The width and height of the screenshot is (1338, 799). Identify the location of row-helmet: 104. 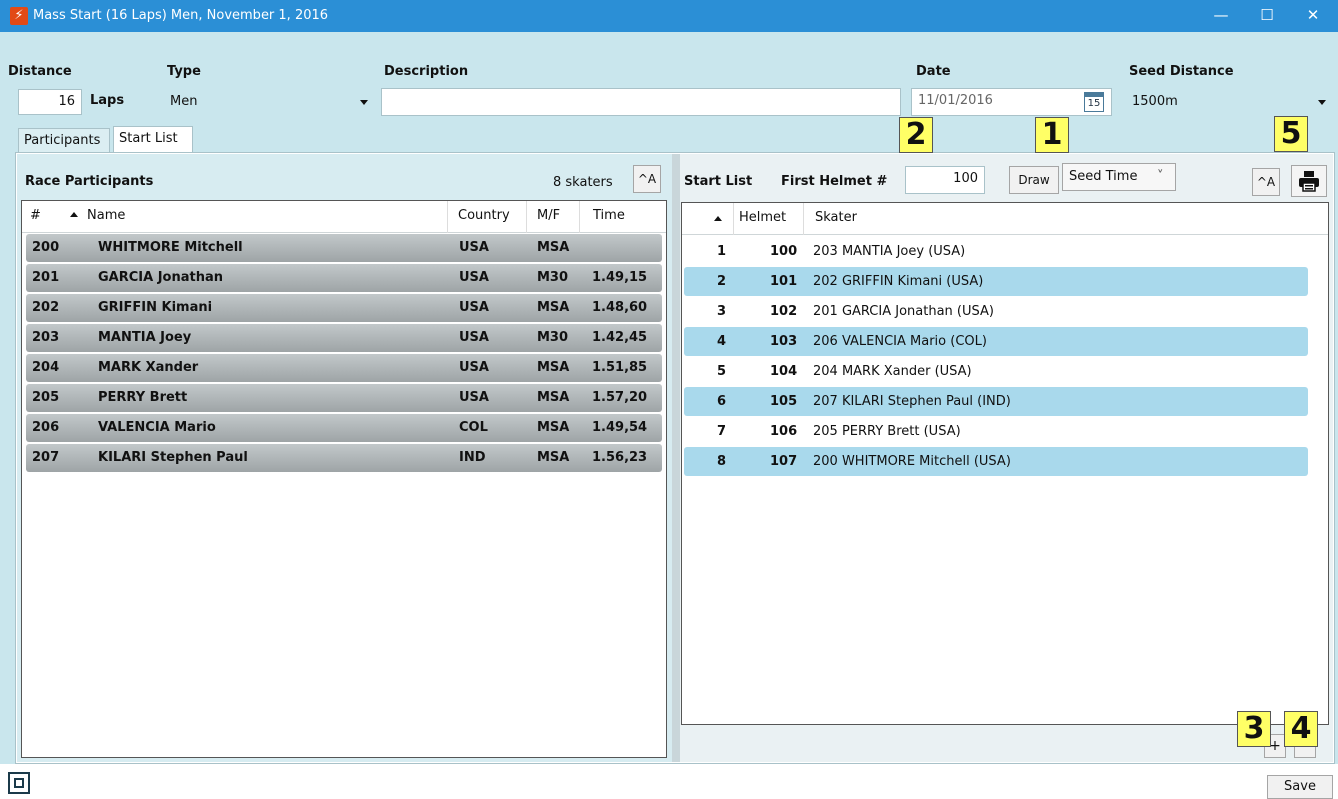
(784, 371).